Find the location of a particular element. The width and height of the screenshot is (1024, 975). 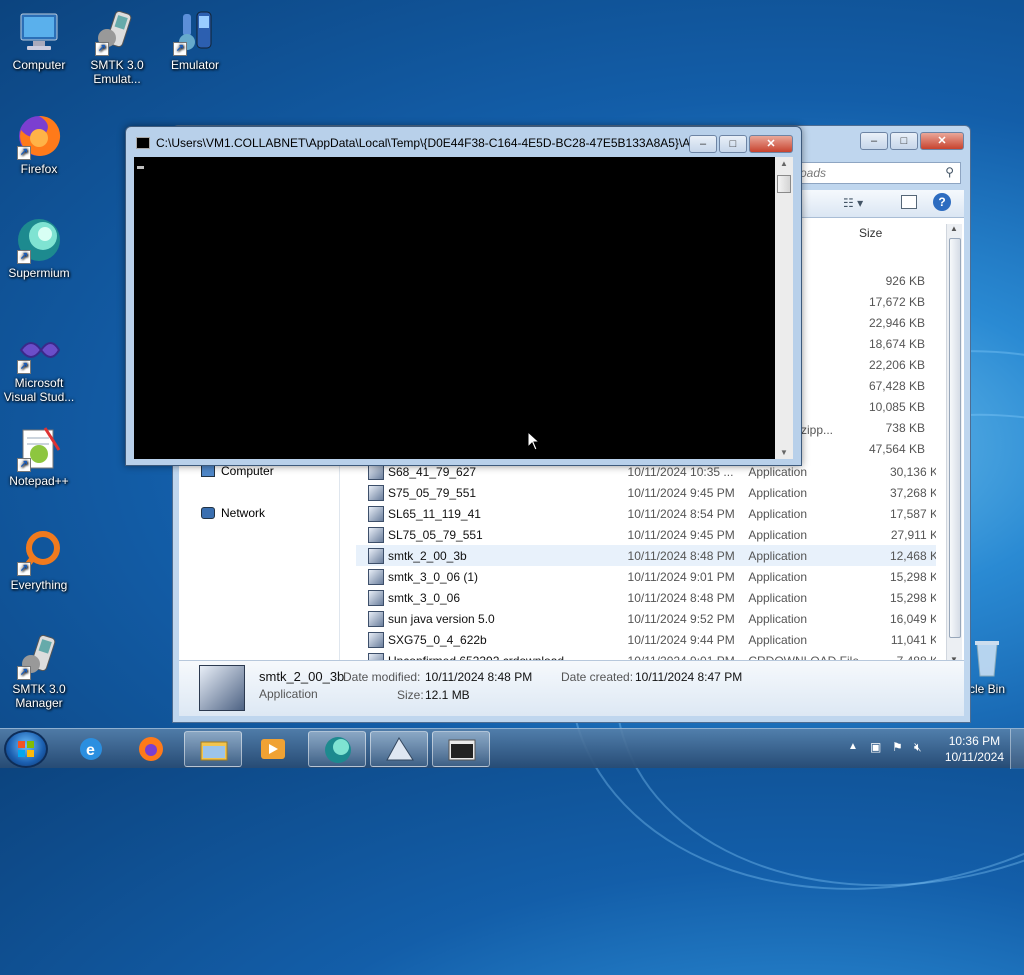

desktop-icon-firefox: ↗ Firefox is located at coordinates (39, 144).